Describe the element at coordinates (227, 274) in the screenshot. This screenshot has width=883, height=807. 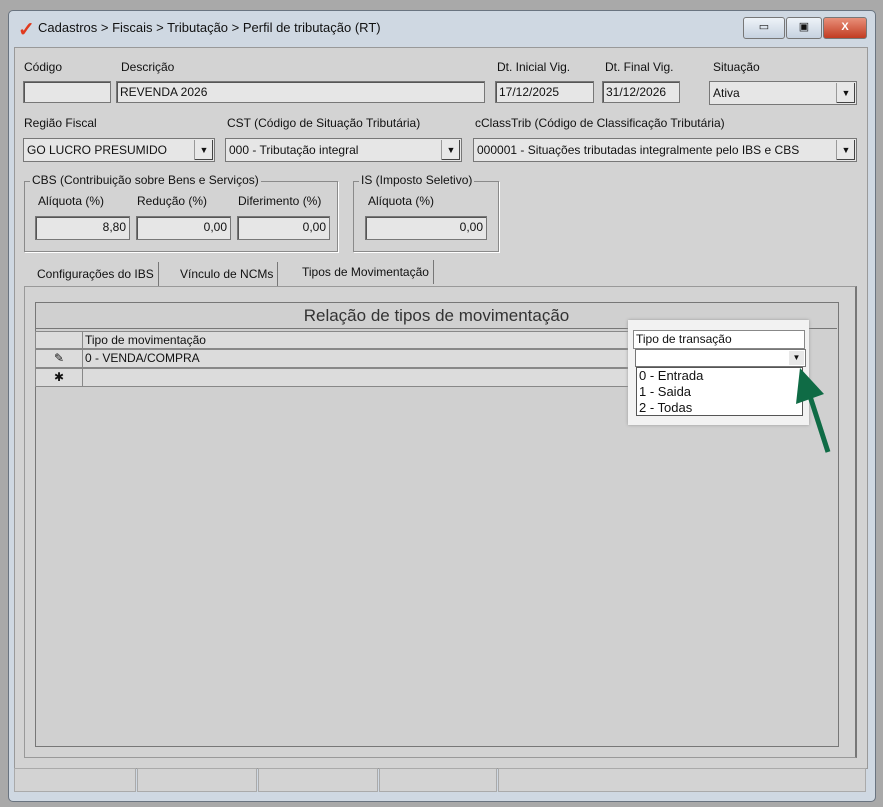
I see `tab-vinculo-ncms: Vínculo de NCMs` at that location.